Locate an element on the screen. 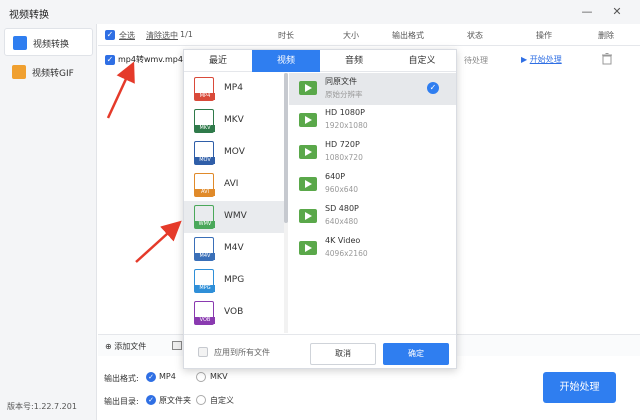 The height and width of the screenshot is (420, 640). vob-tag: VOB is located at coordinates (205, 320).